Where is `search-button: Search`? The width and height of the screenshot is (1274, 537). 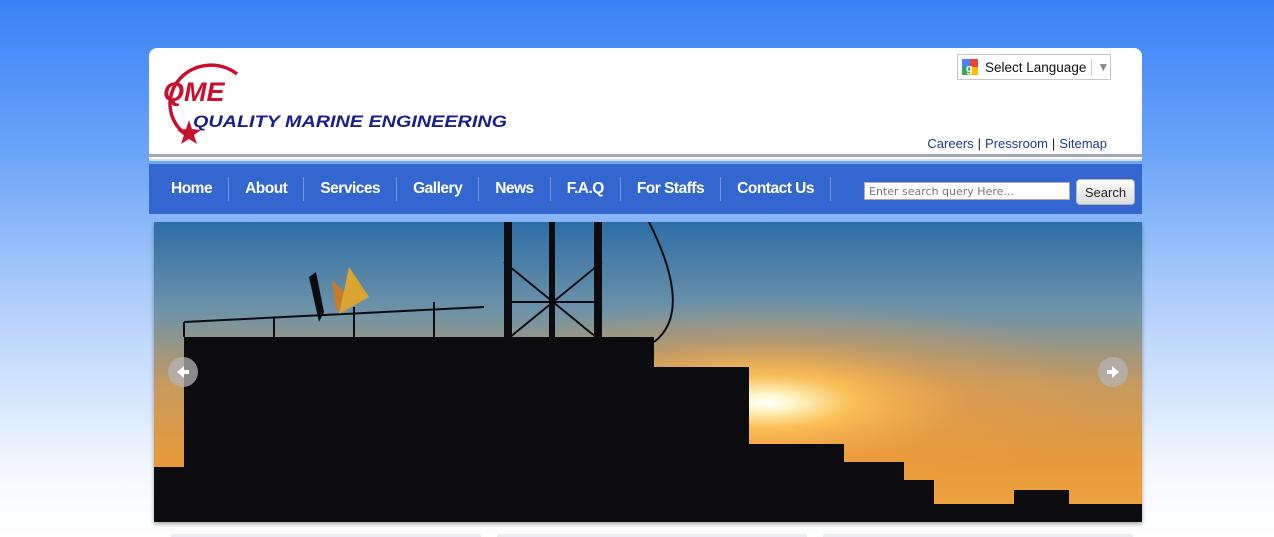
search-button: Search is located at coordinates (1105, 192).